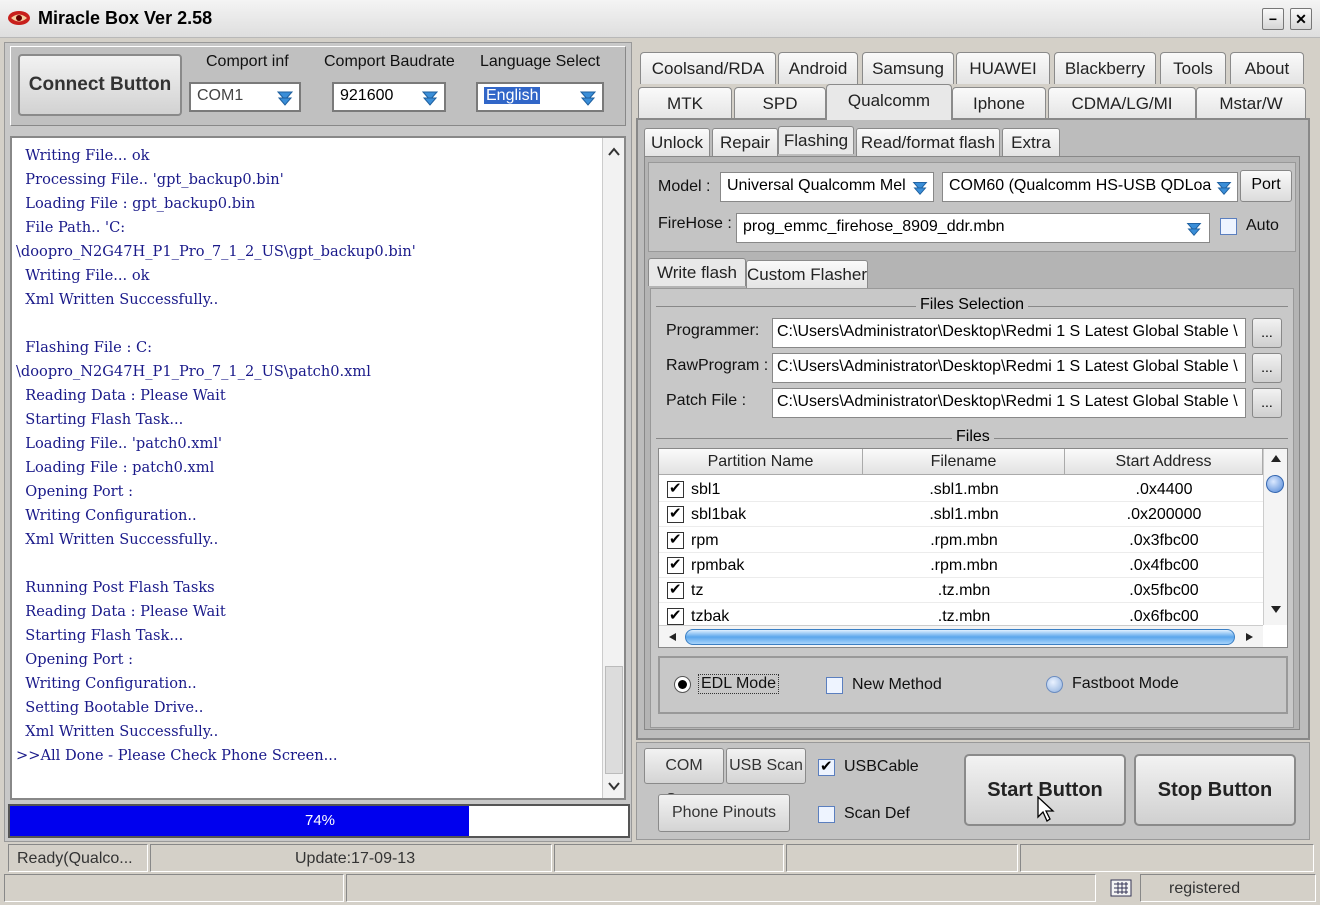 This screenshot has height=905, width=1320. I want to click on partition-name-cell: sbl1, so click(706, 489).